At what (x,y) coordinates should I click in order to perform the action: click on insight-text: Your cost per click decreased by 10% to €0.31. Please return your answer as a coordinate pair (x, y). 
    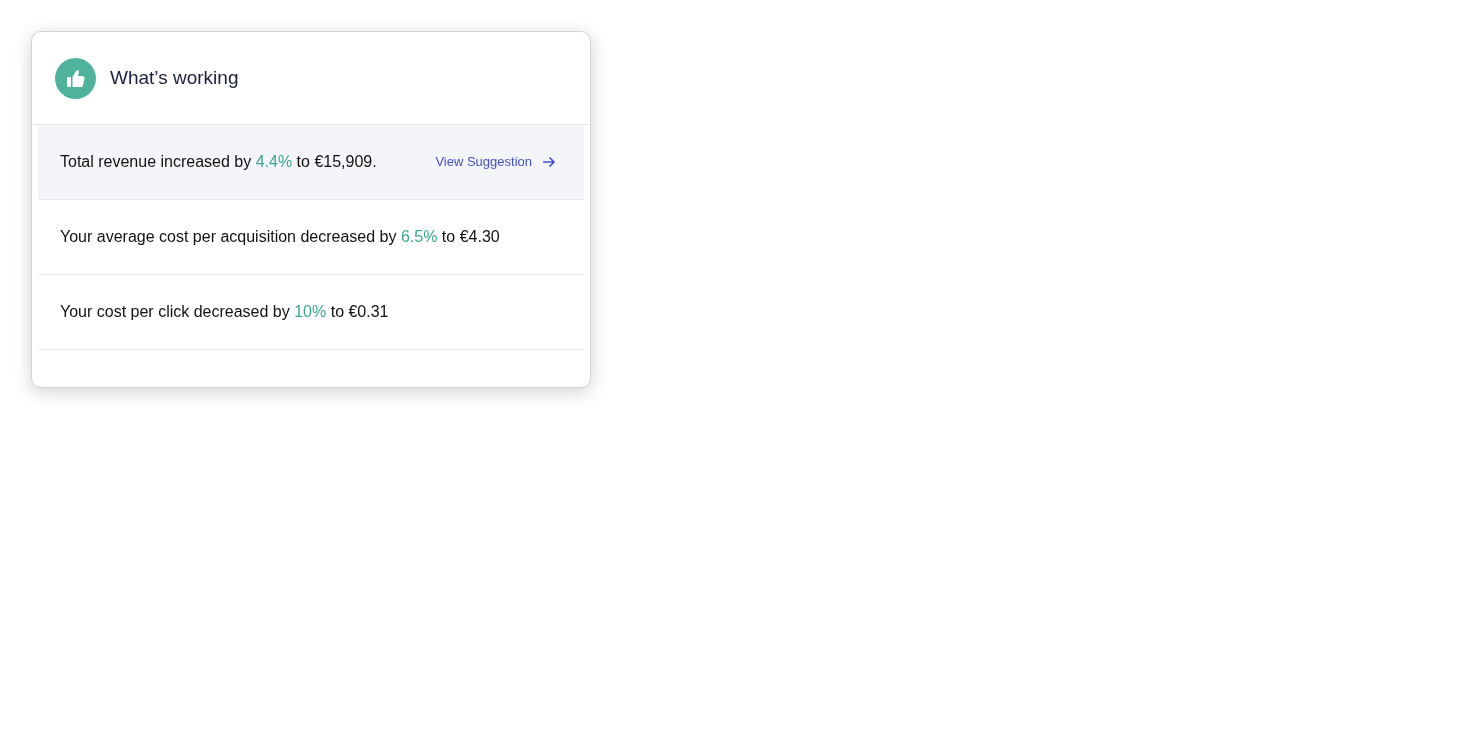
    Looking at the image, I should click on (224, 312).